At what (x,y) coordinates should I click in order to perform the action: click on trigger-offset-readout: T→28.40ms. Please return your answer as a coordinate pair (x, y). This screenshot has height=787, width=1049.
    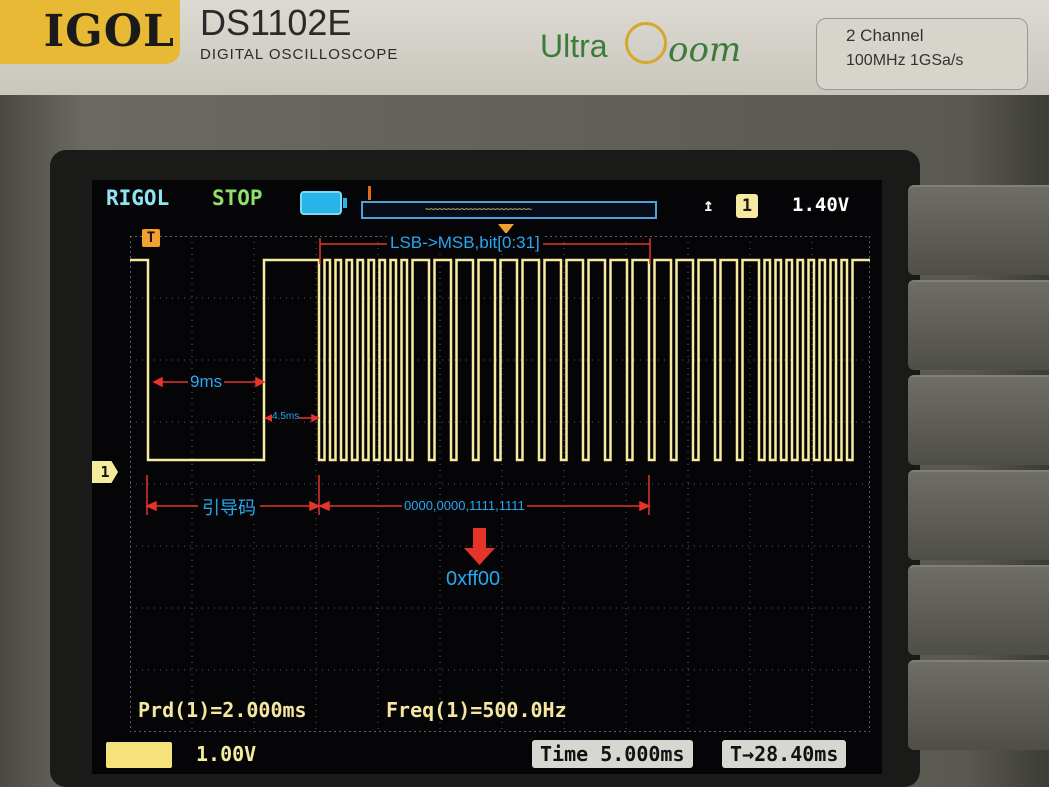
    Looking at the image, I should click on (784, 754).